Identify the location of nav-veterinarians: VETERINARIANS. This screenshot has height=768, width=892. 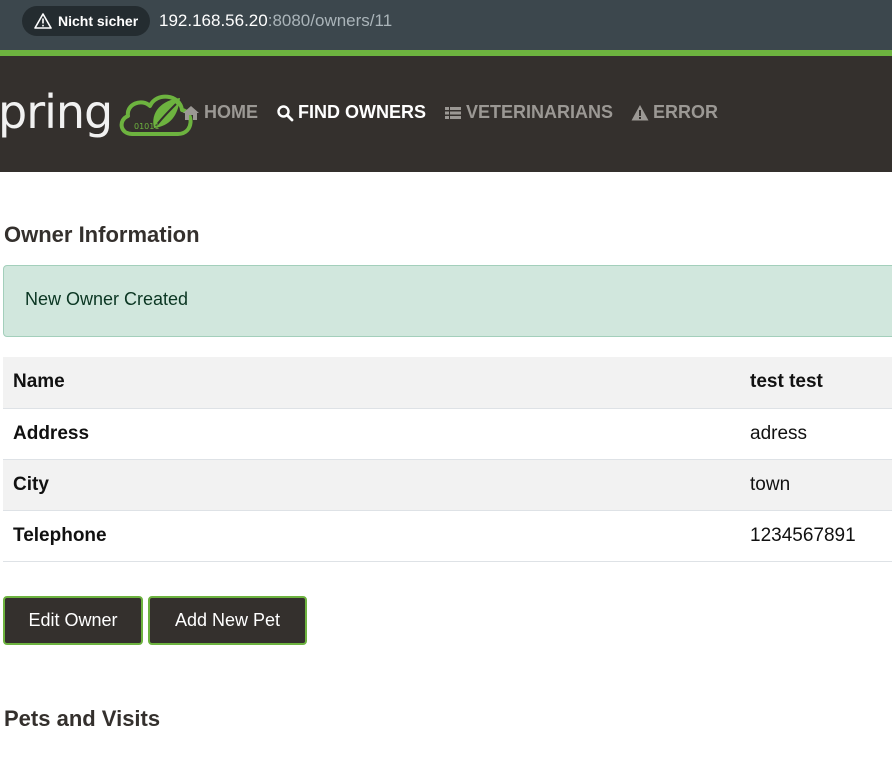
(528, 112).